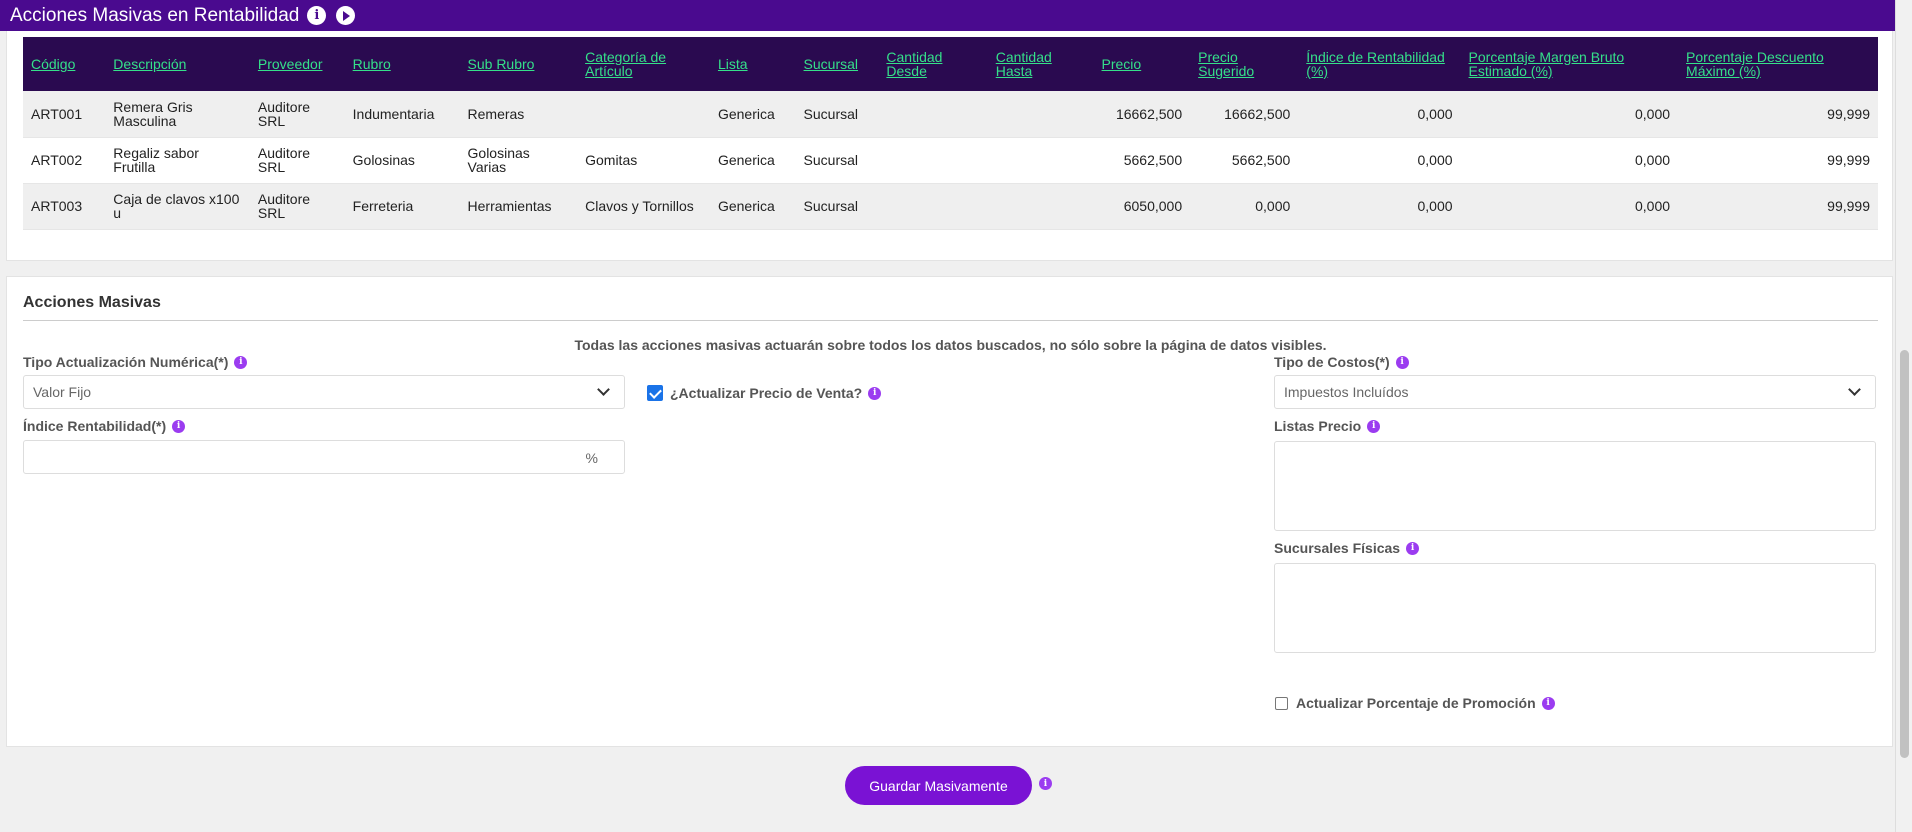 This screenshot has width=1912, height=832. I want to click on sucursales-multiselect, so click(1575, 608).